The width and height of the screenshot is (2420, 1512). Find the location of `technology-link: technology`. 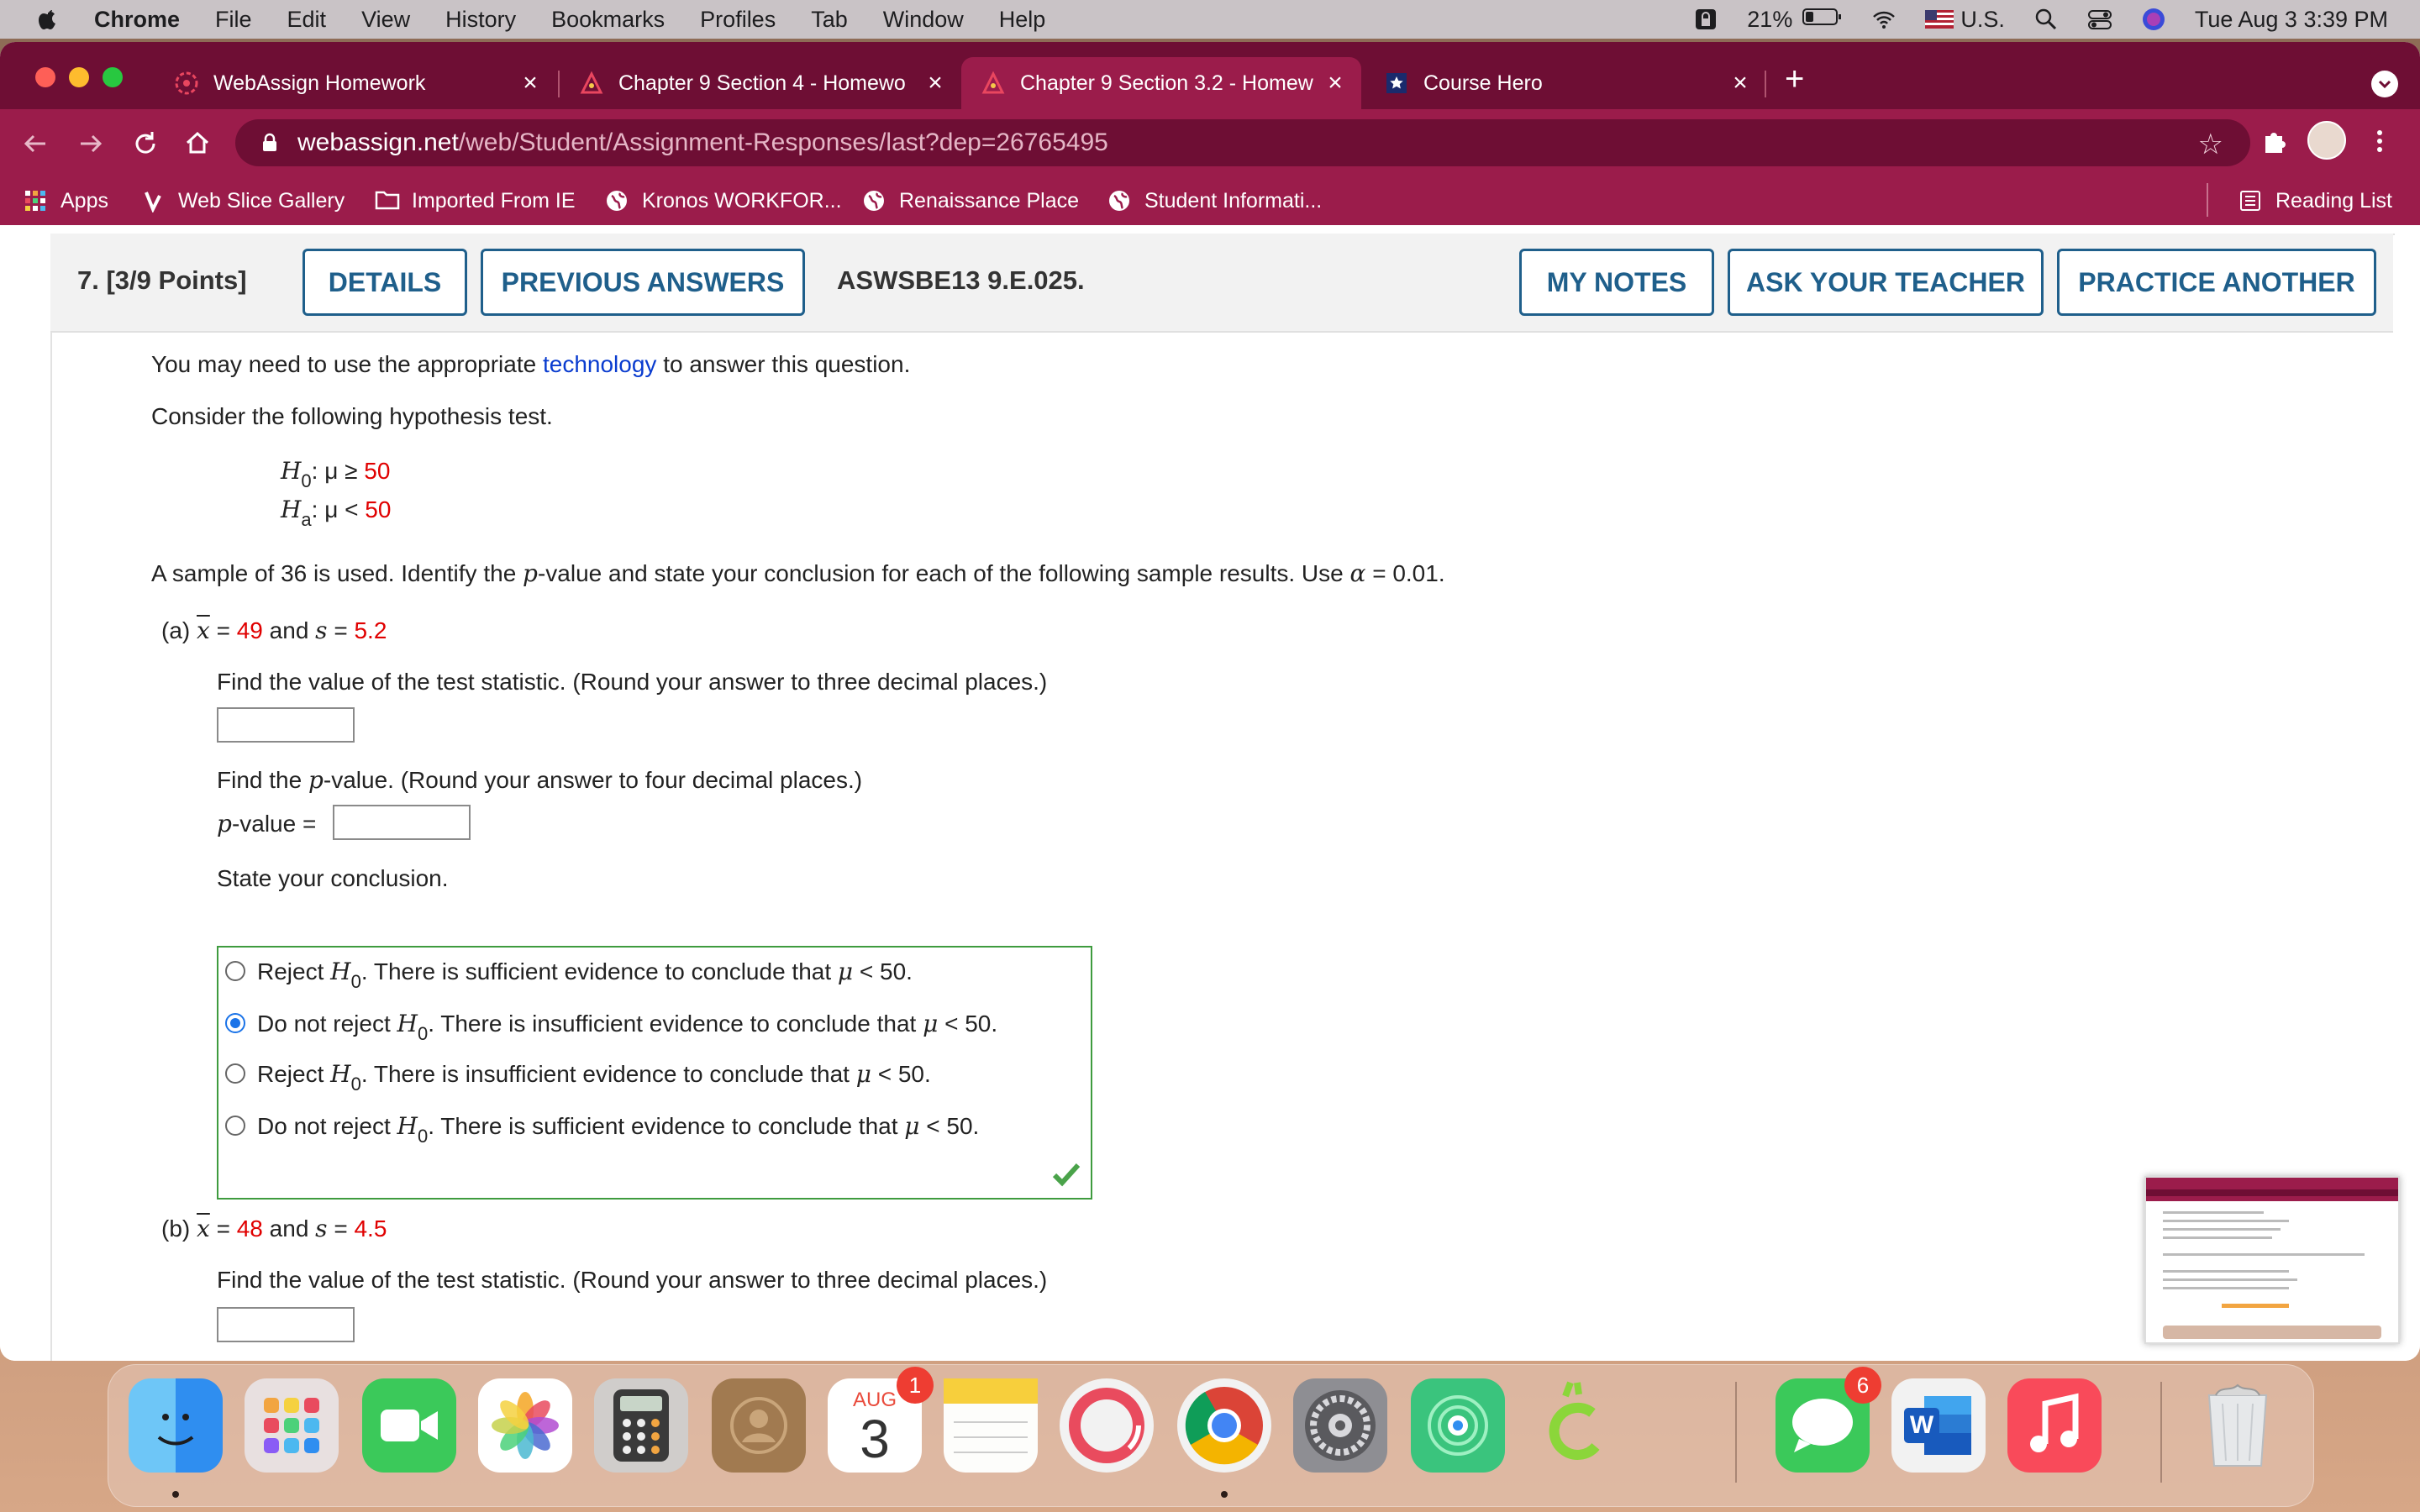

technology-link: technology is located at coordinates (599, 364).